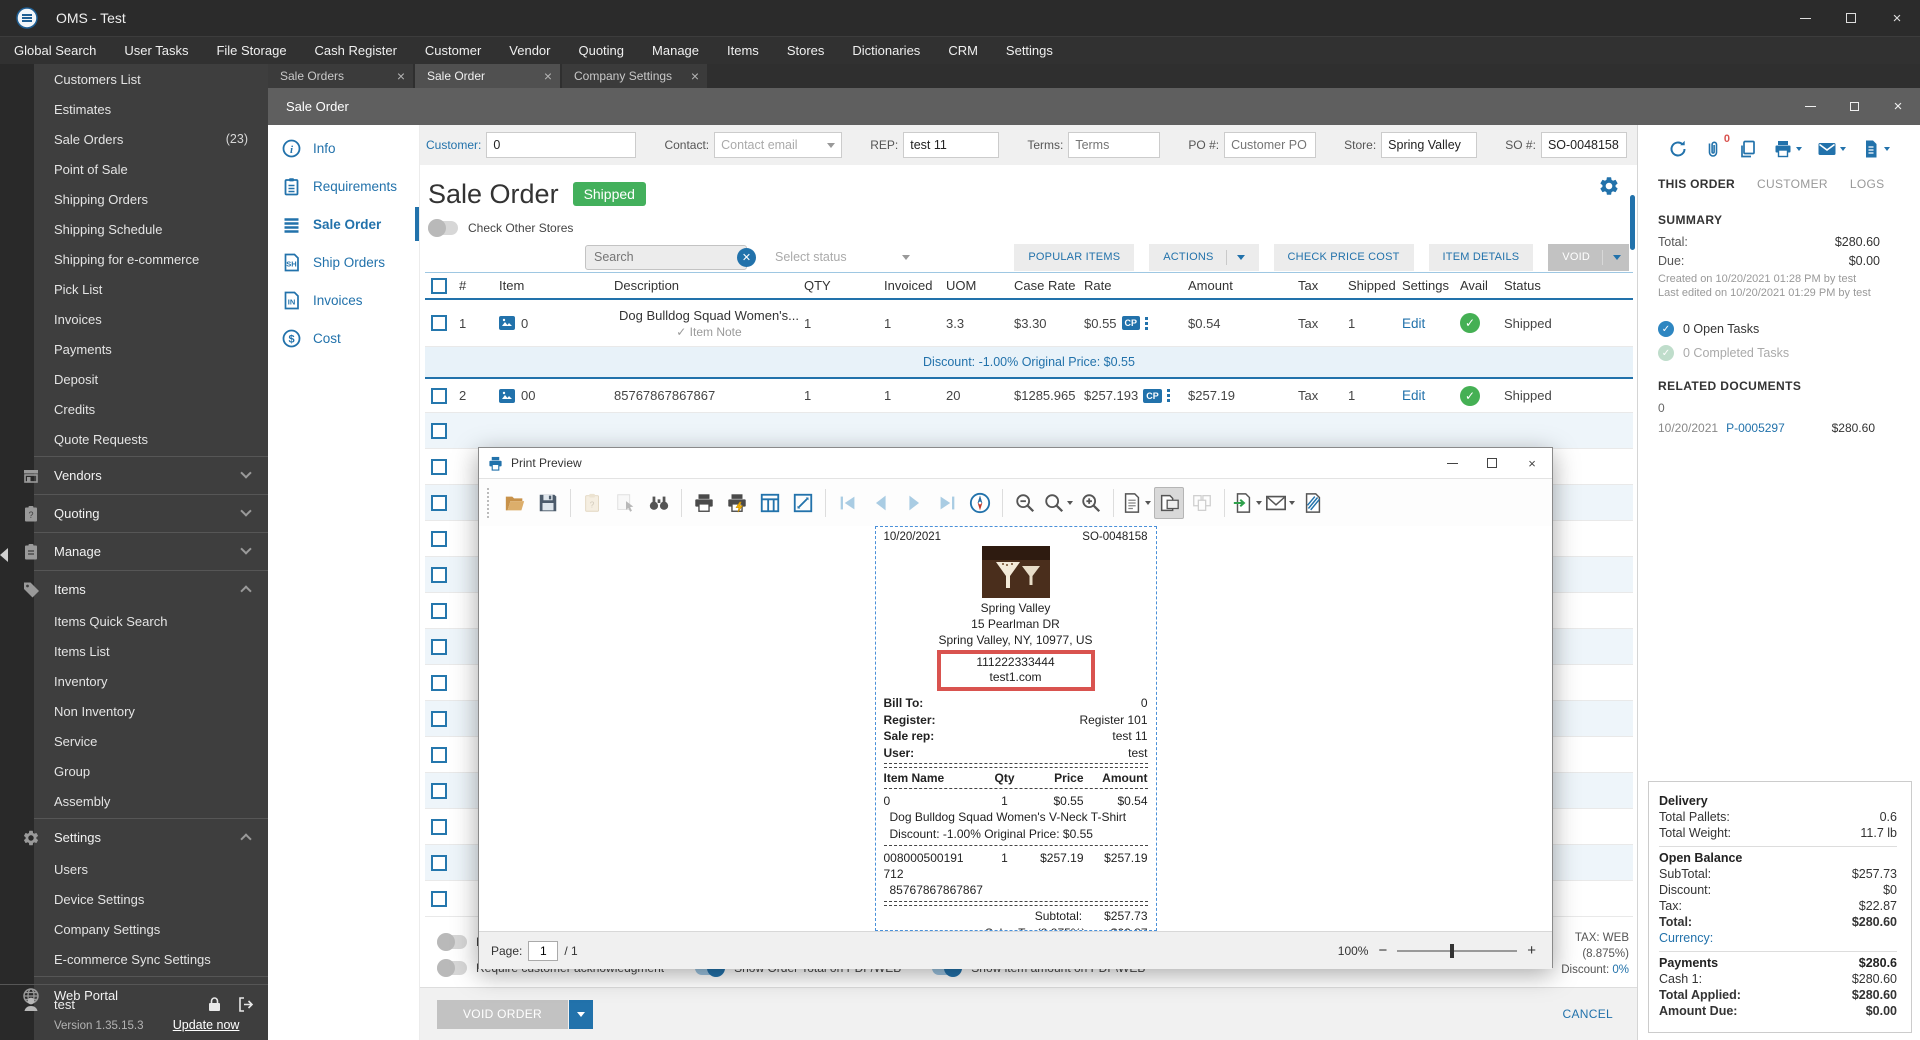  Describe the element at coordinates (561, 145) in the screenshot. I see `customer-field` at that location.